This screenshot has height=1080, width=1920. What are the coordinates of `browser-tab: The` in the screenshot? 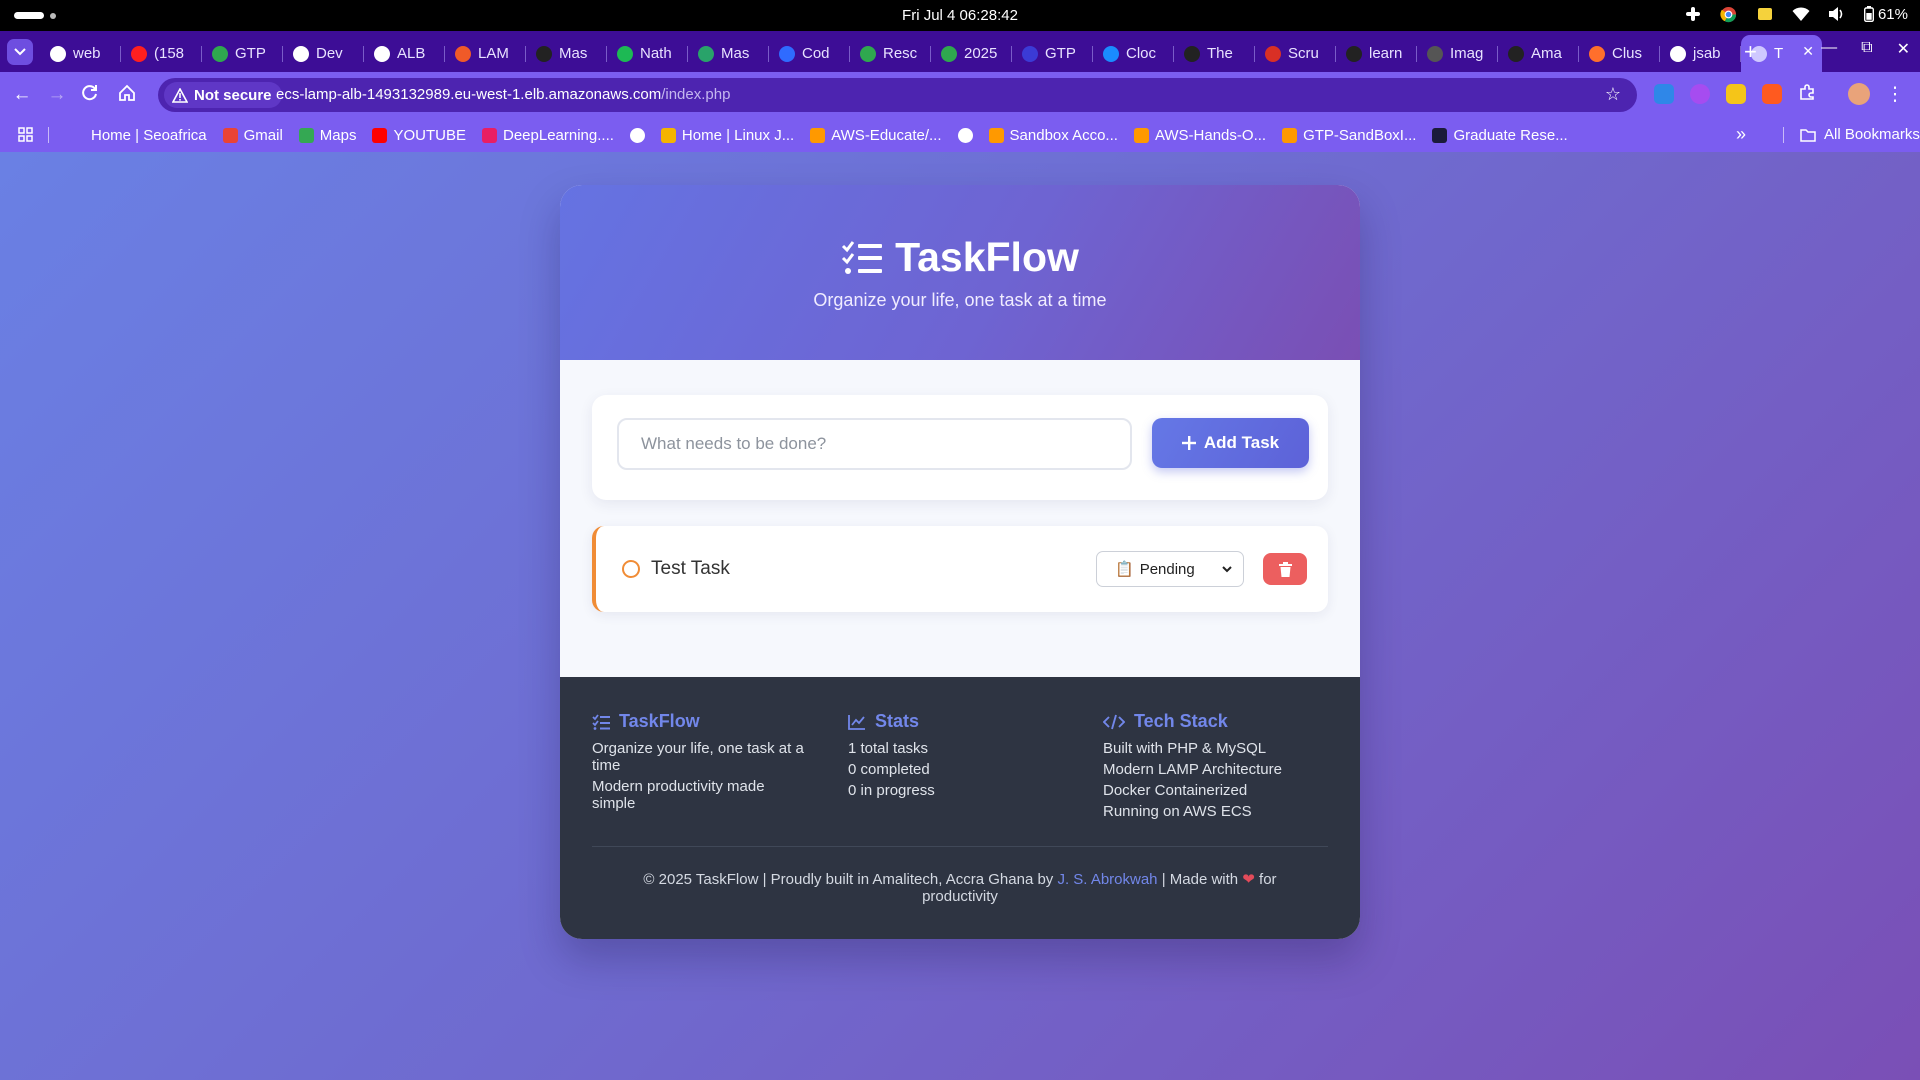 It's located at (1214, 53).